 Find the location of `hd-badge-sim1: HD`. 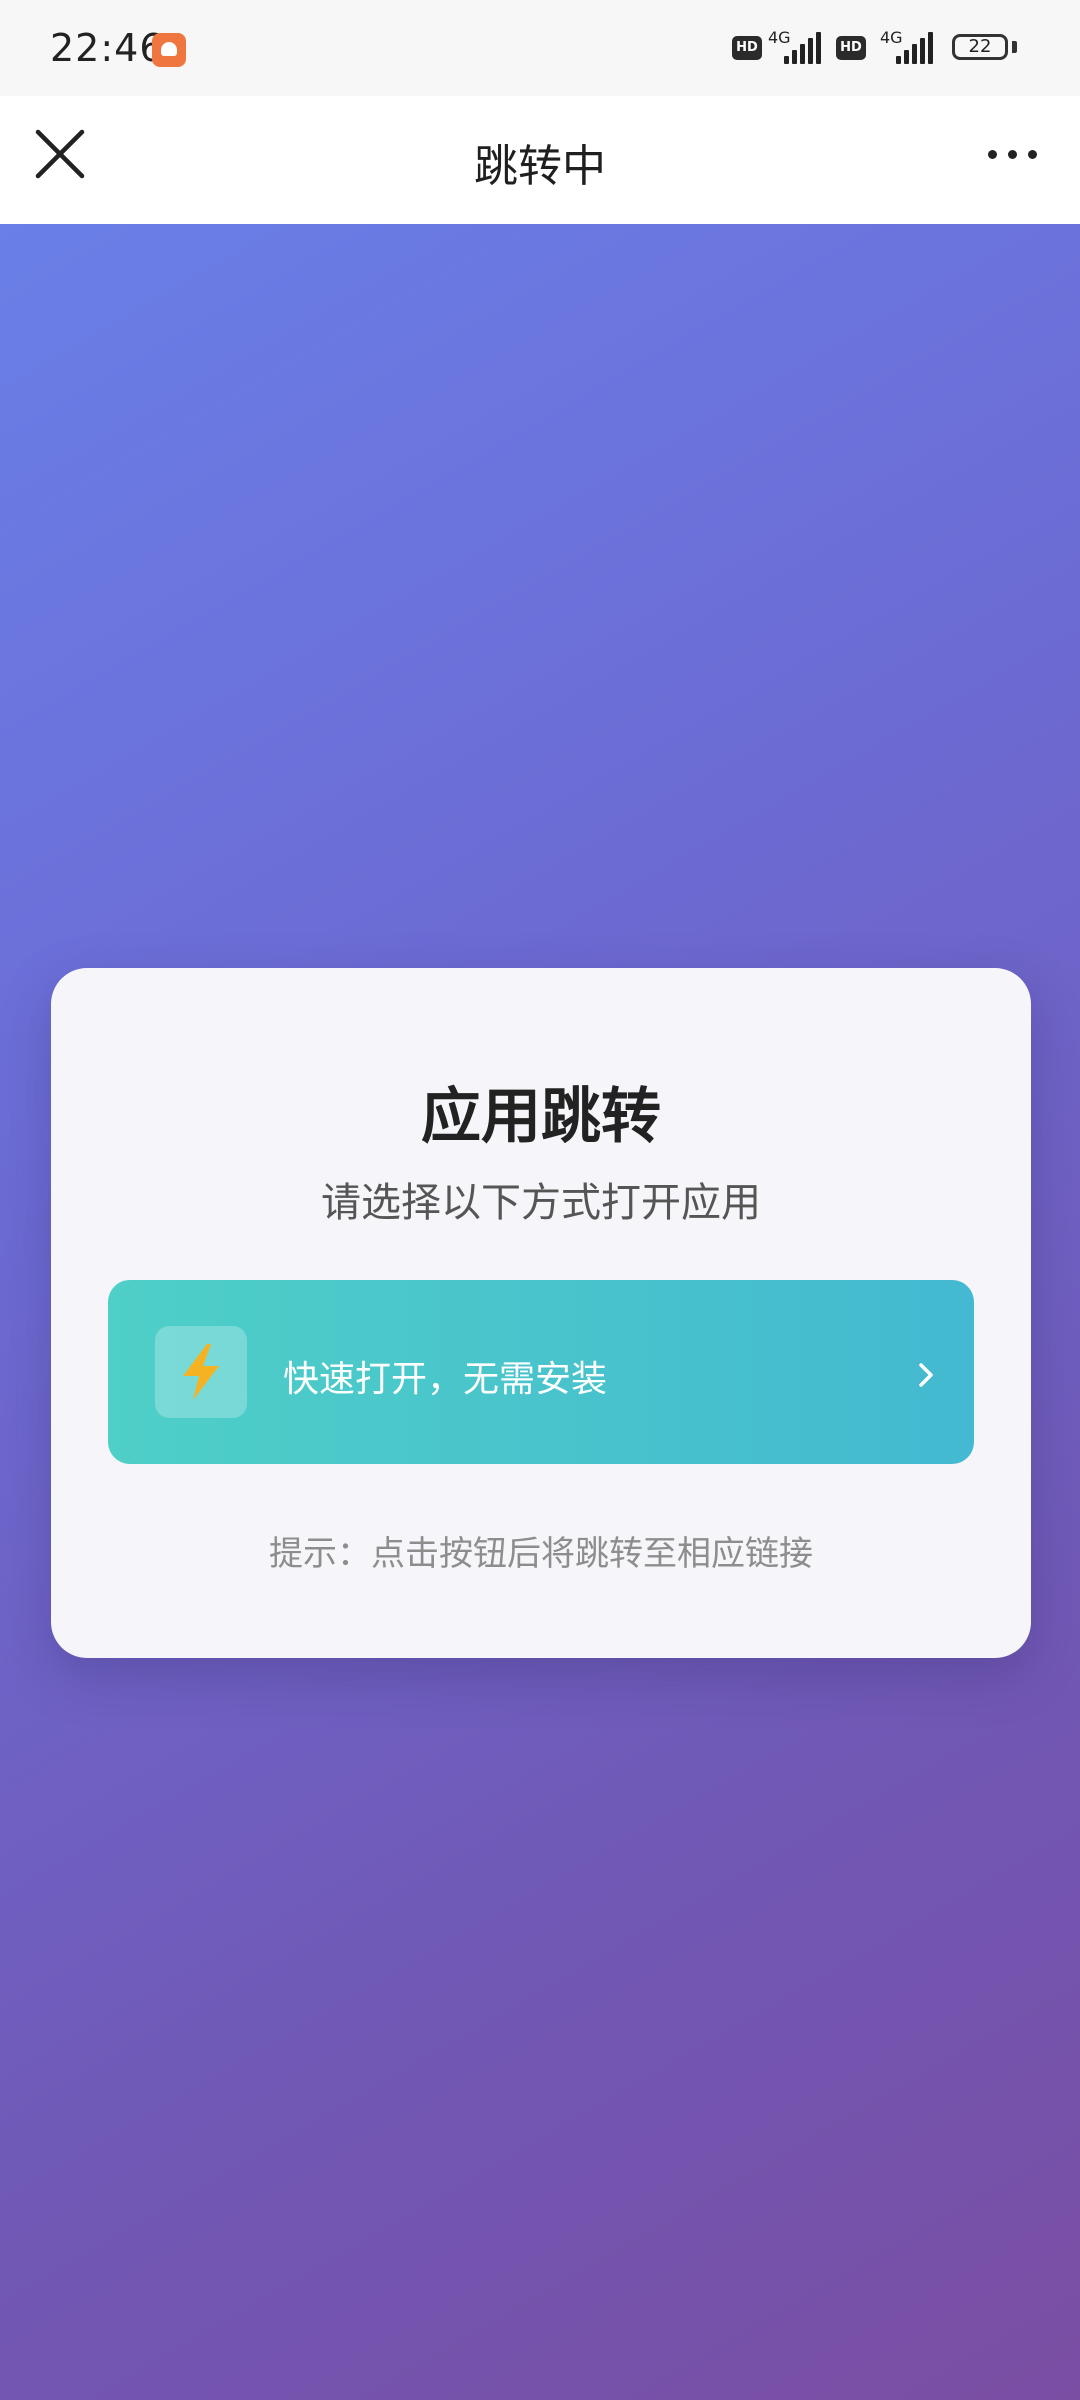

hd-badge-sim1: HD is located at coordinates (747, 48).